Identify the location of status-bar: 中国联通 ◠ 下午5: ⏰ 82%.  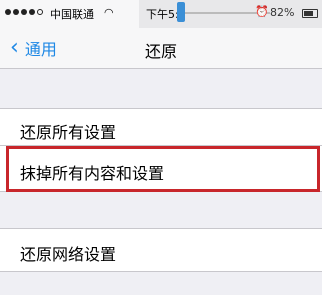
(161, 14).